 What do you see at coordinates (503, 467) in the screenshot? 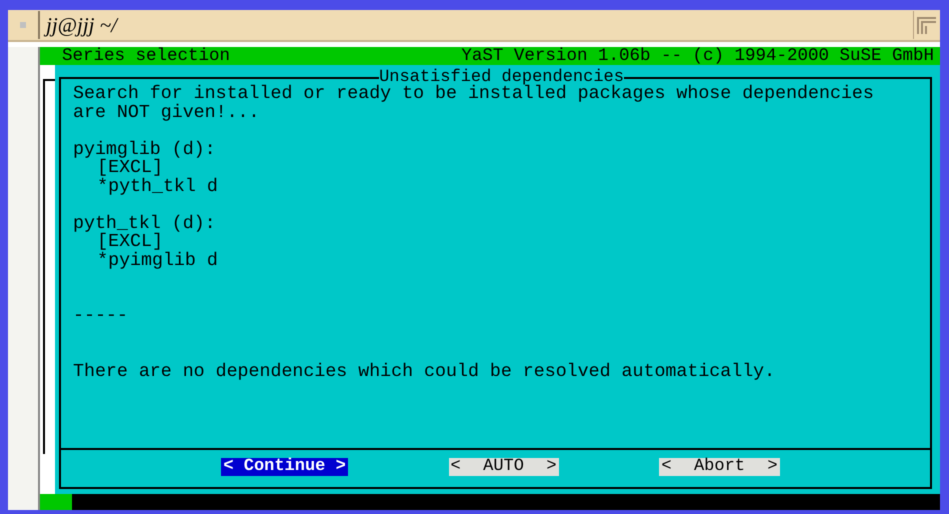
I see `dialog-button: < AUTO >` at bounding box center [503, 467].